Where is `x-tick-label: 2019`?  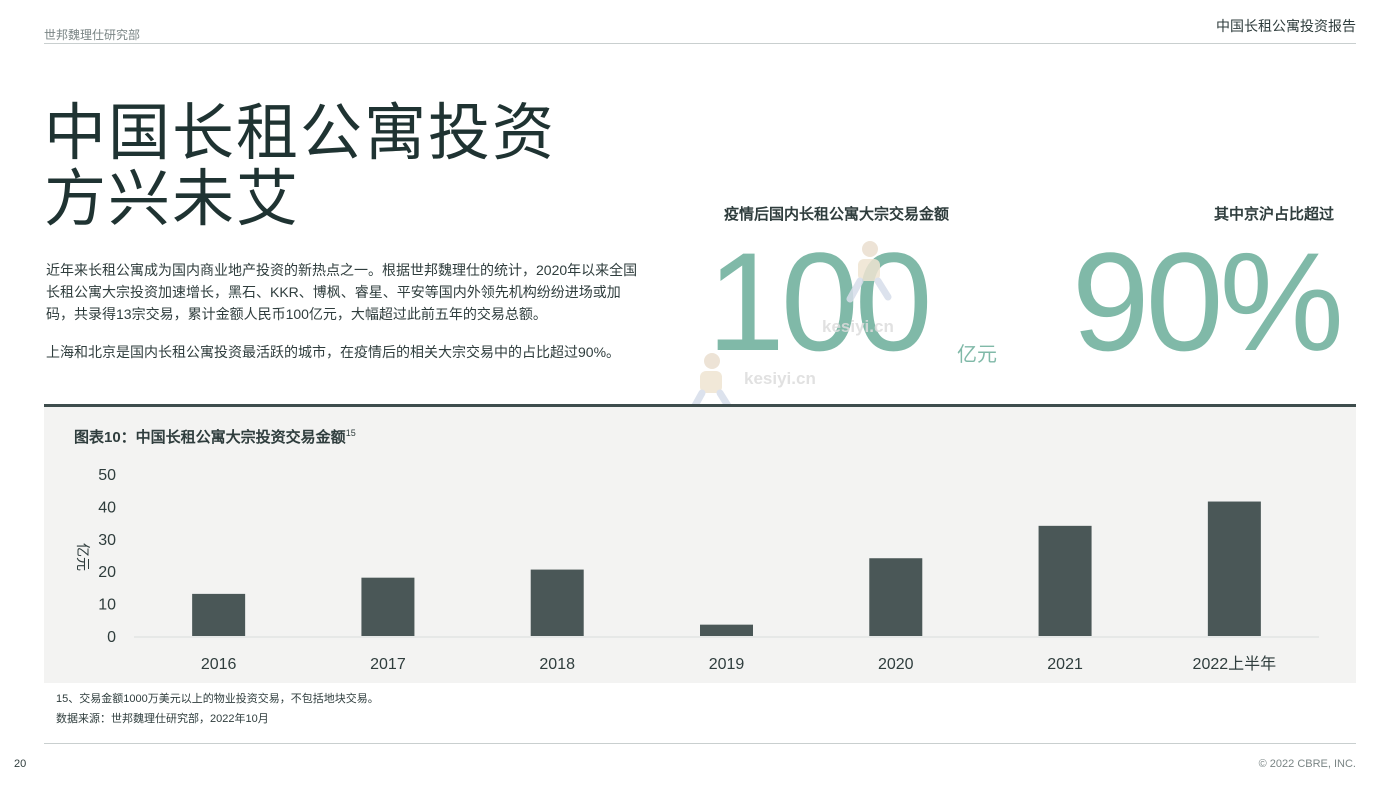
x-tick-label: 2019 is located at coordinates (727, 664).